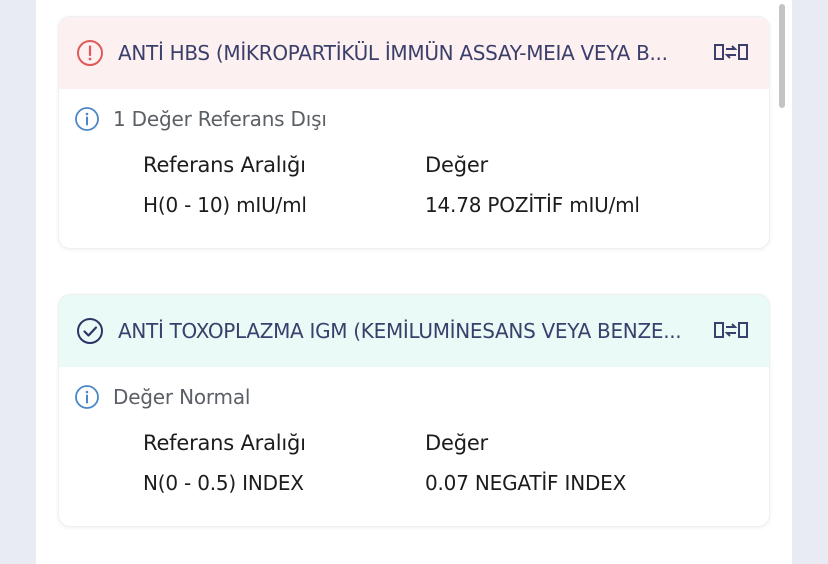 Image resolution: width=828 pixels, height=564 pixels. Describe the element at coordinates (182, 397) in the screenshot. I see `result-status-text: Değer Normal` at that location.